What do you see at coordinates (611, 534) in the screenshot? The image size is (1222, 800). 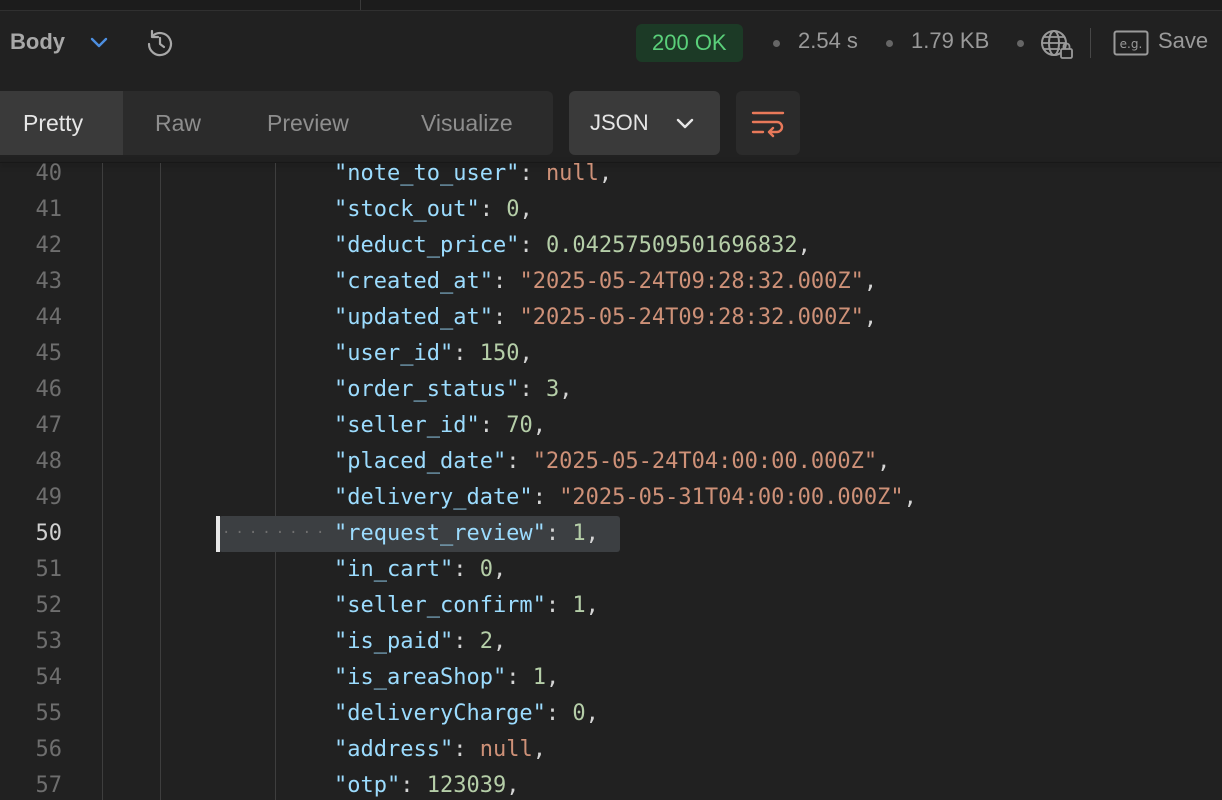 I see `code-line: 50 "request_review": 1,` at bounding box center [611, 534].